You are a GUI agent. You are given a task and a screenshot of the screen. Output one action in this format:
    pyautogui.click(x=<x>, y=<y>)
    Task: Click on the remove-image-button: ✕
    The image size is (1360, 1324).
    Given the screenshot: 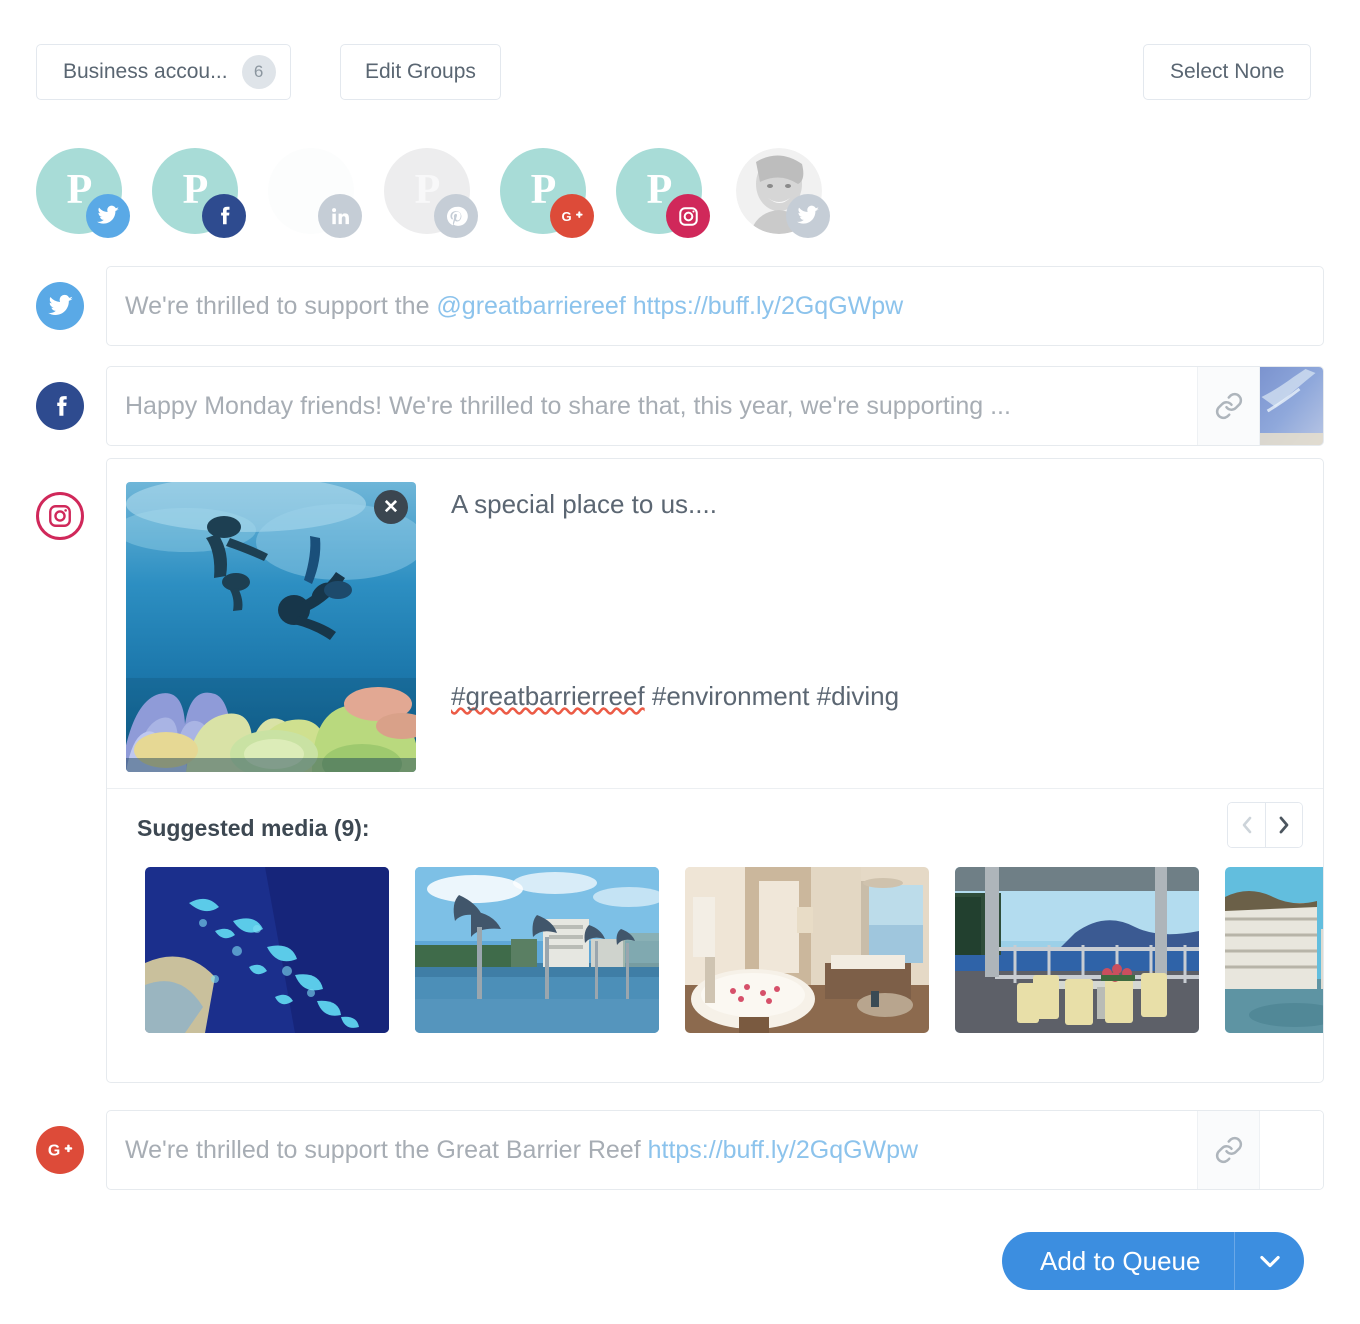 What is the action you would take?
    pyautogui.click(x=391, y=507)
    